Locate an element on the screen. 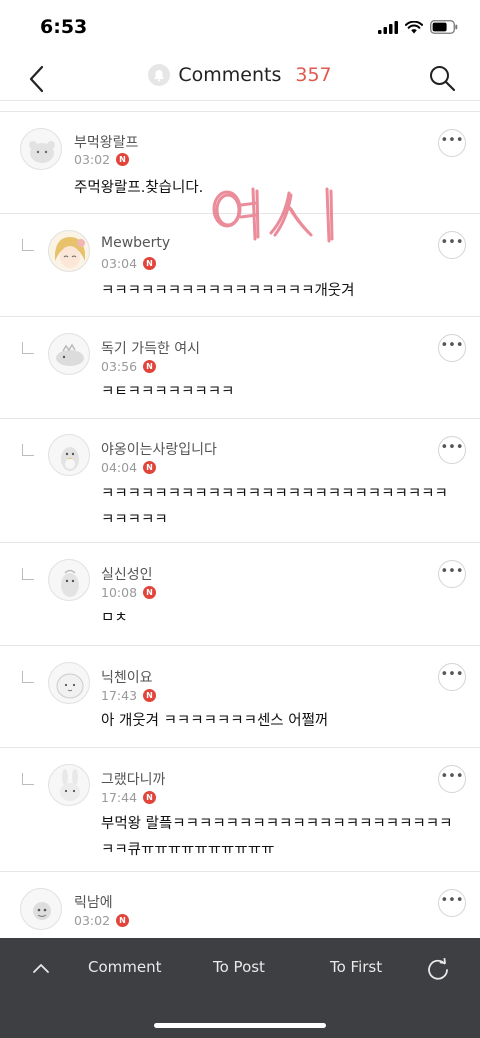 The width and height of the screenshot is (480, 1038). search-button is located at coordinates (442, 78).